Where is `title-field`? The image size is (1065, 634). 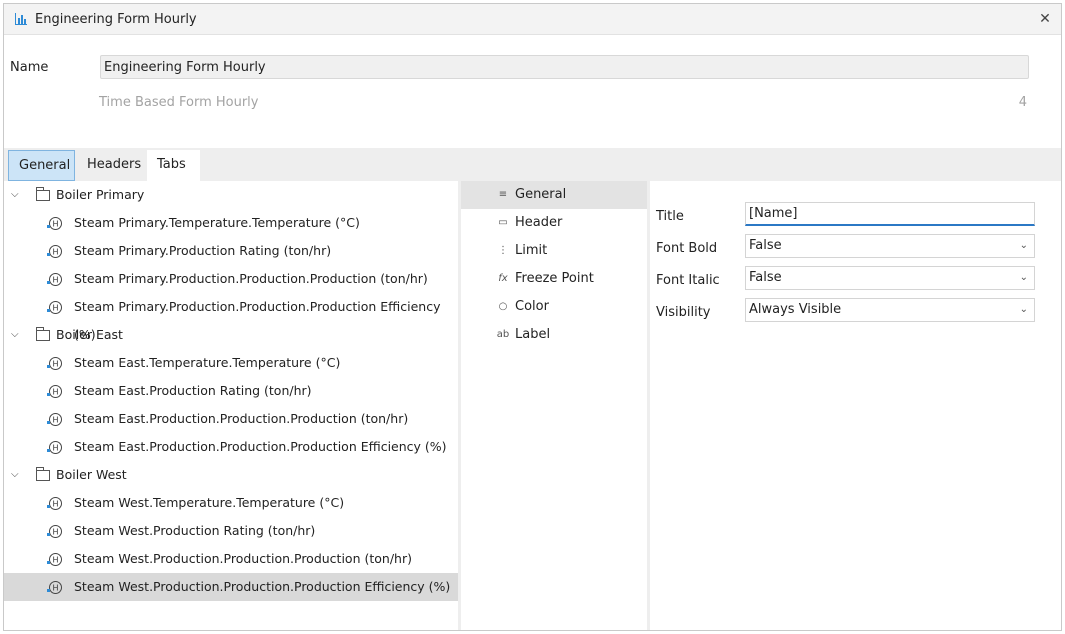
title-field is located at coordinates (890, 214).